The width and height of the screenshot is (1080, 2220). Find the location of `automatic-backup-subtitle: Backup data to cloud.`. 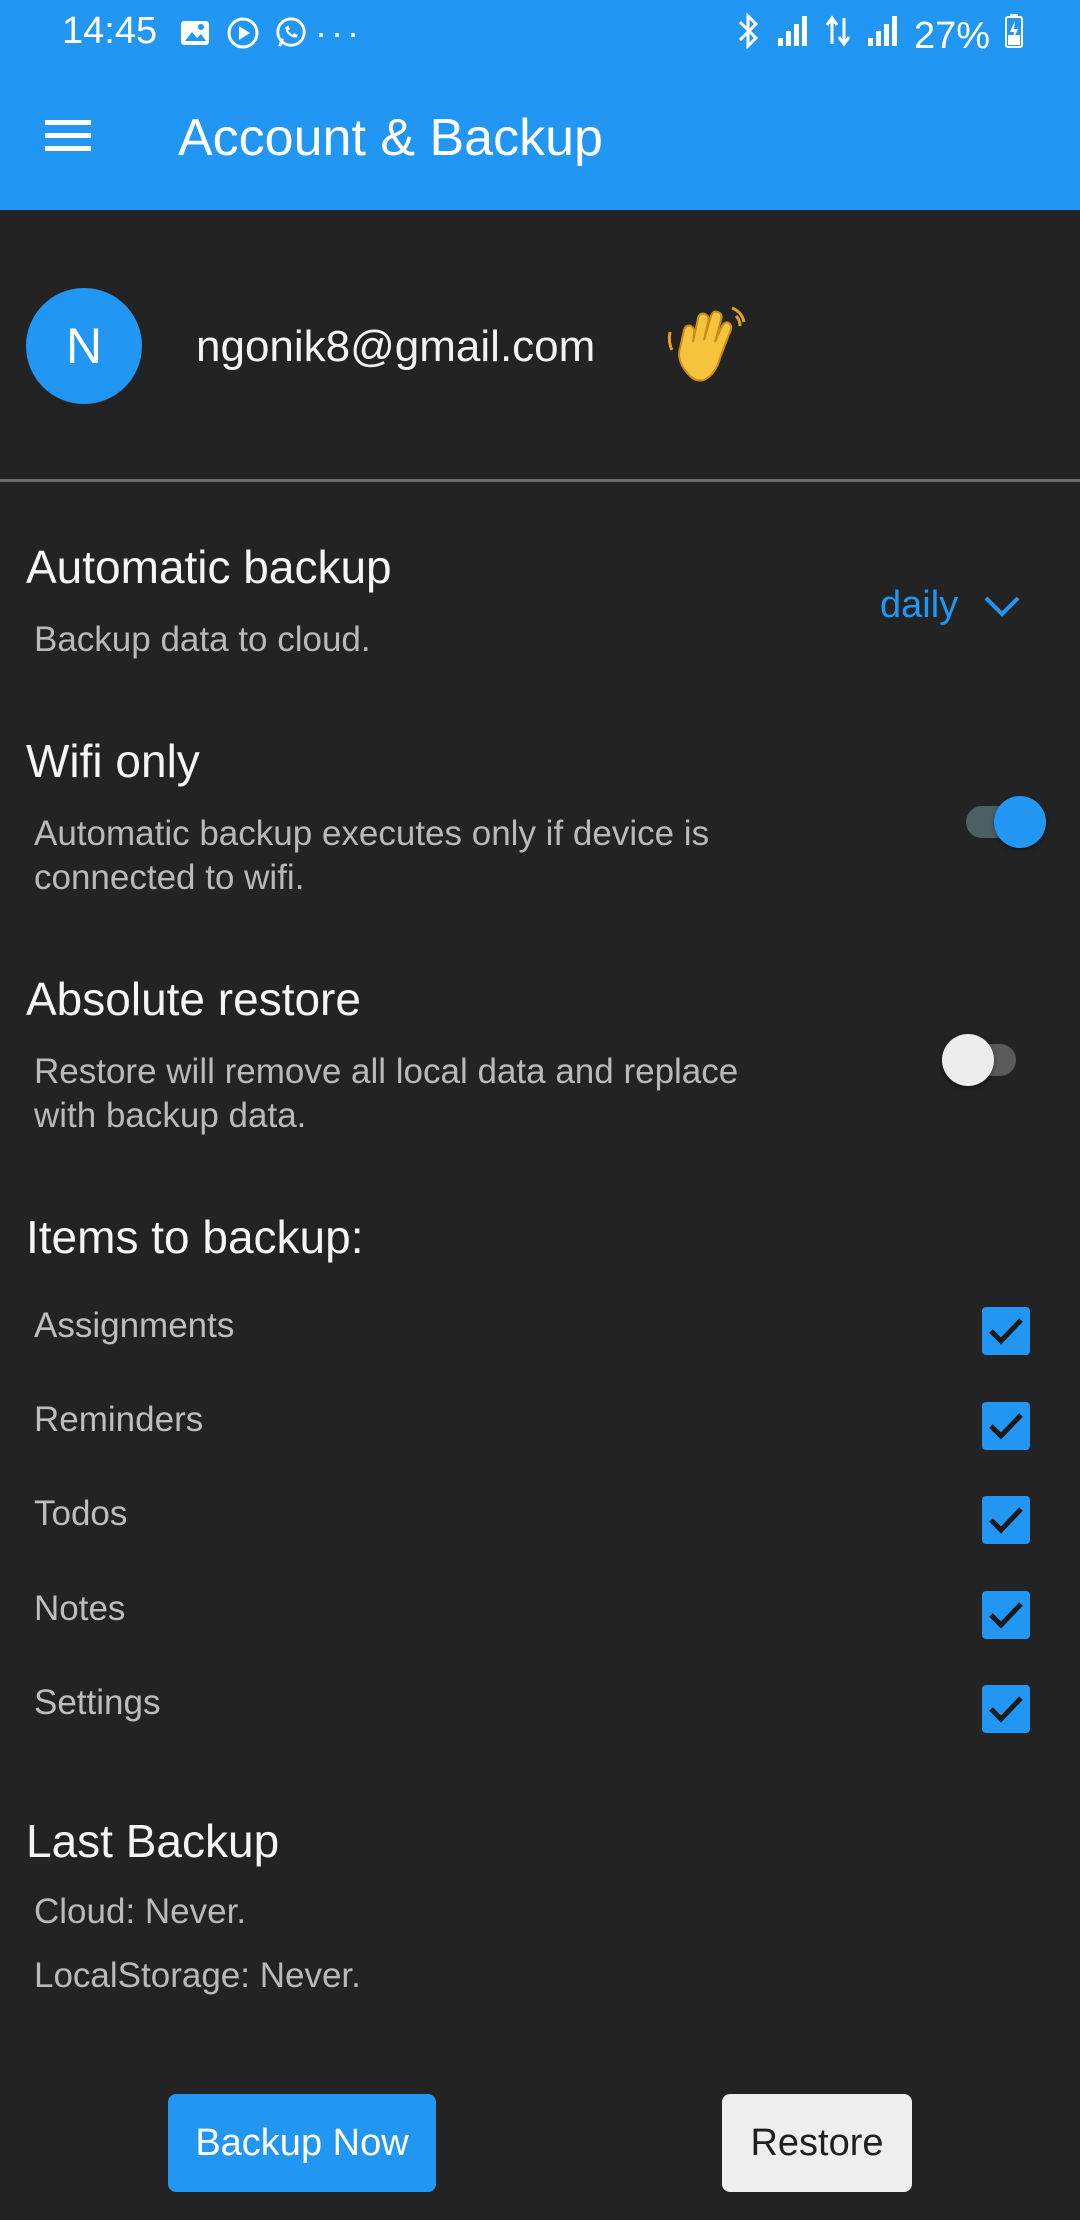

automatic-backup-subtitle: Backup data to cloud. is located at coordinates (202, 639).